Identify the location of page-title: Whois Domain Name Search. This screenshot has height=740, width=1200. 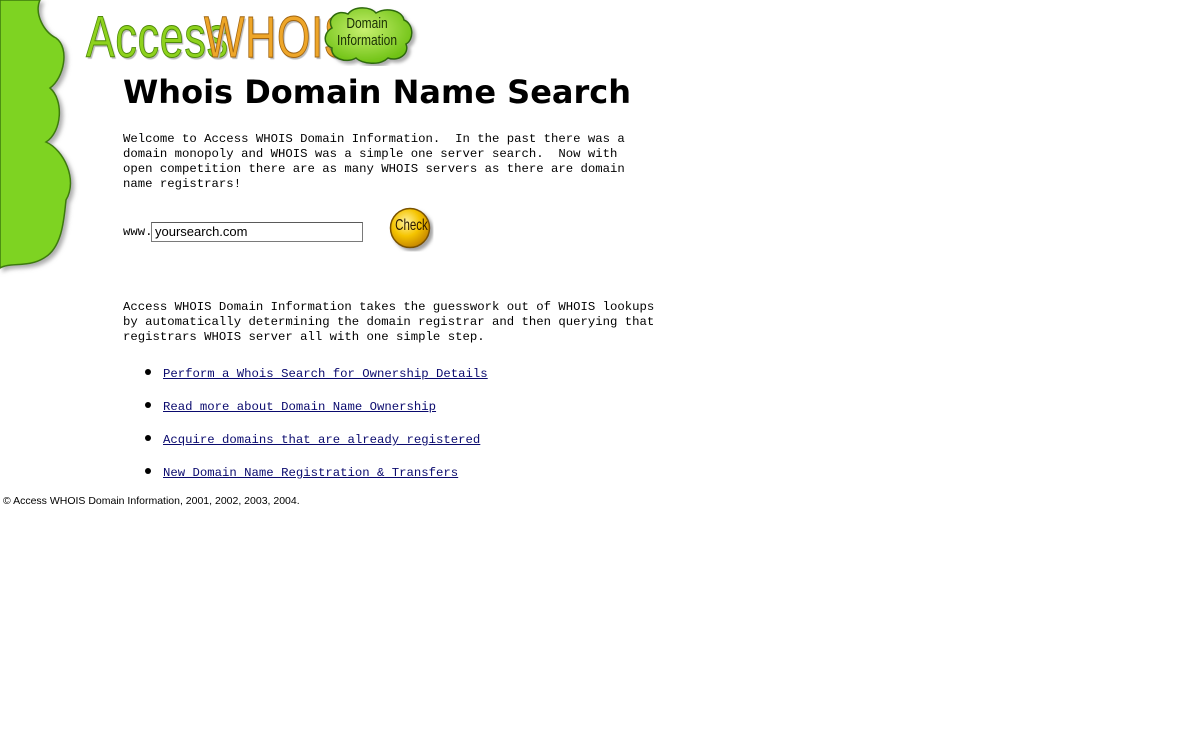
(377, 92).